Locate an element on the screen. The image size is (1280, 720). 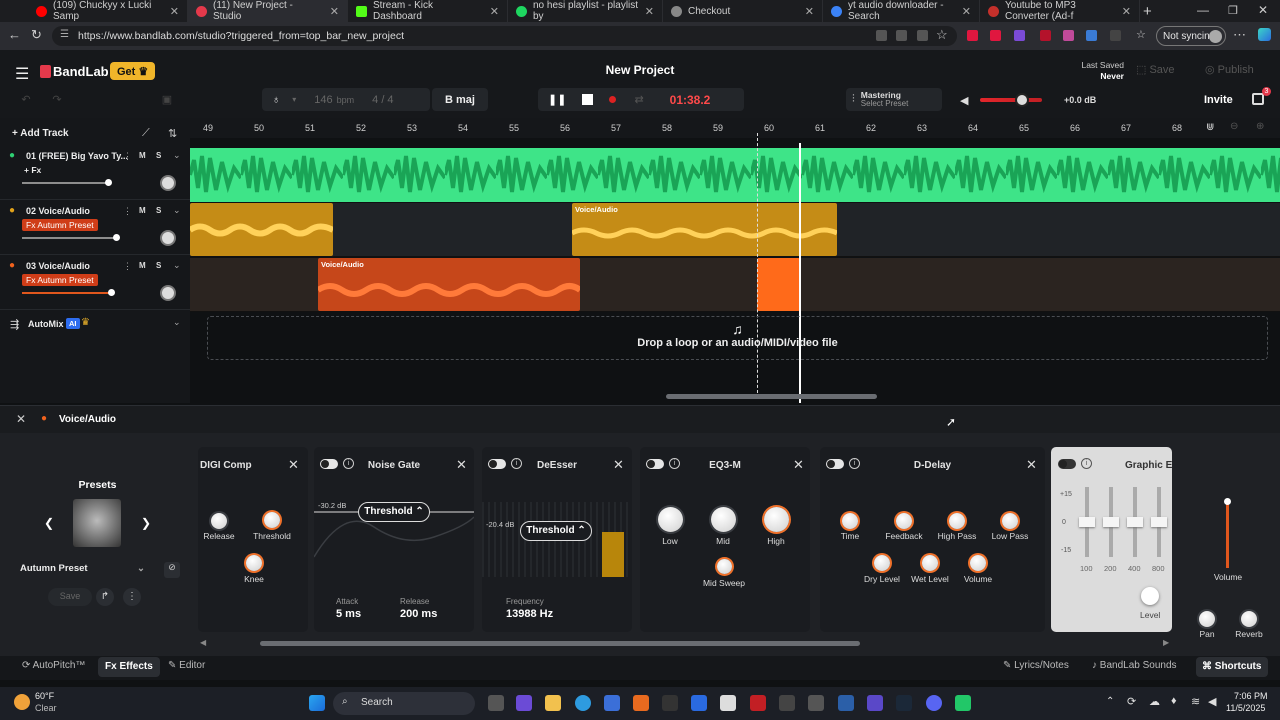
effect-toggle is located at coordinates (1067, 464).